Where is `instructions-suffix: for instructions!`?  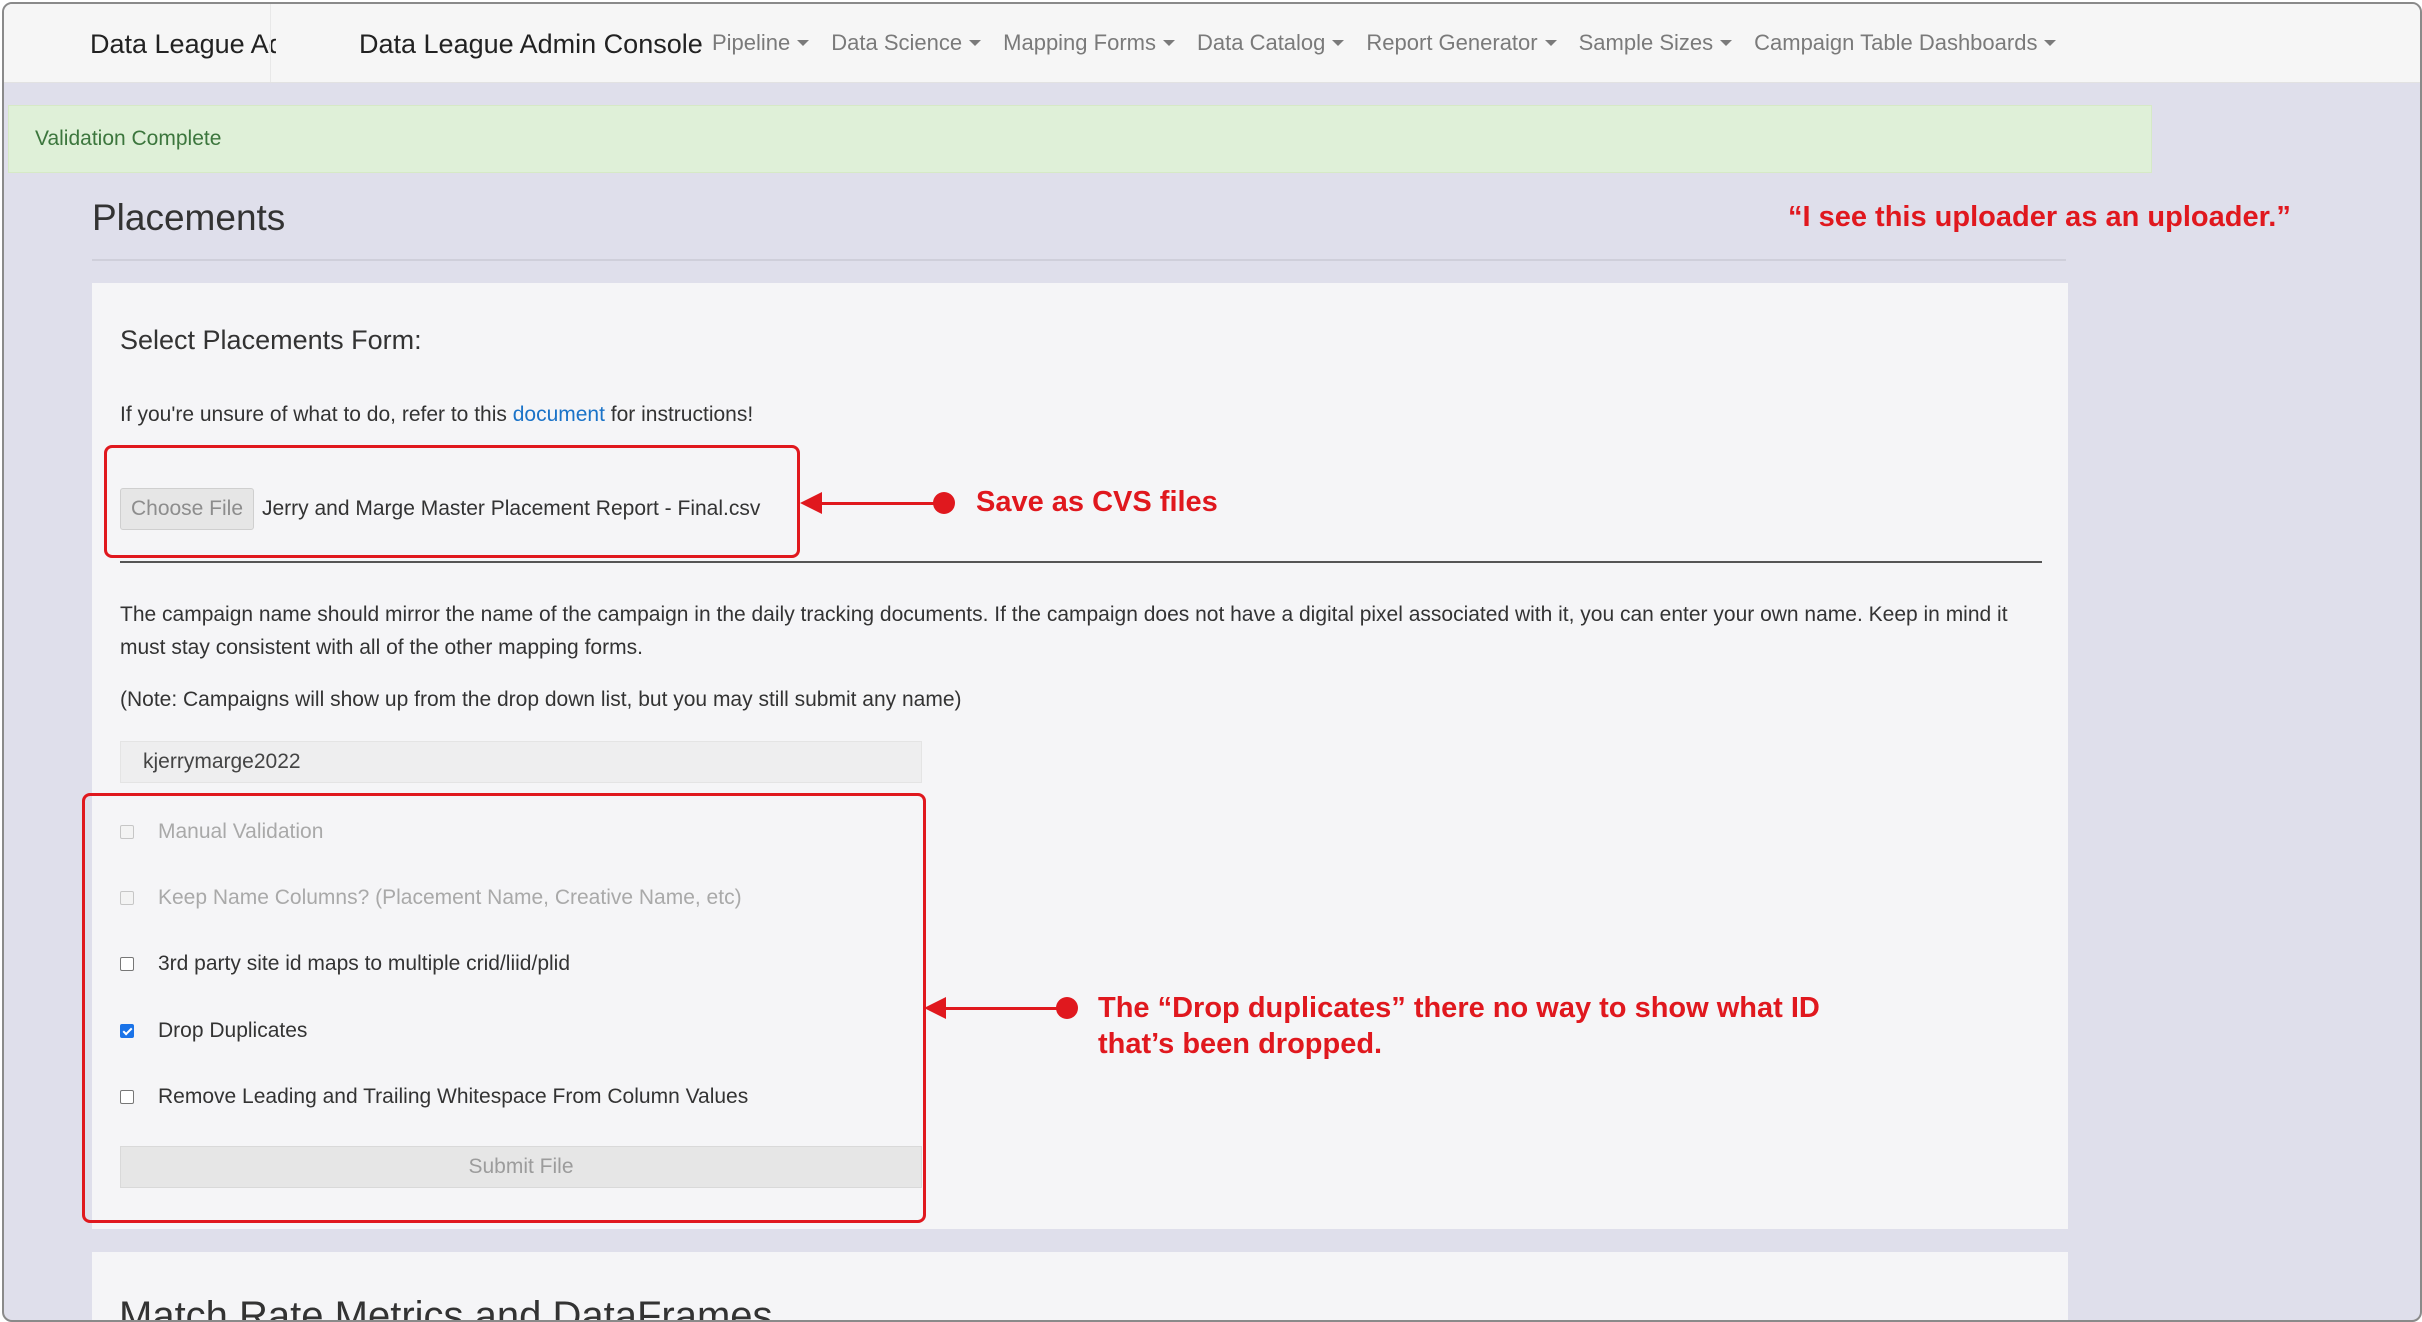
instructions-suffix: for instructions! is located at coordinates (679, 414).